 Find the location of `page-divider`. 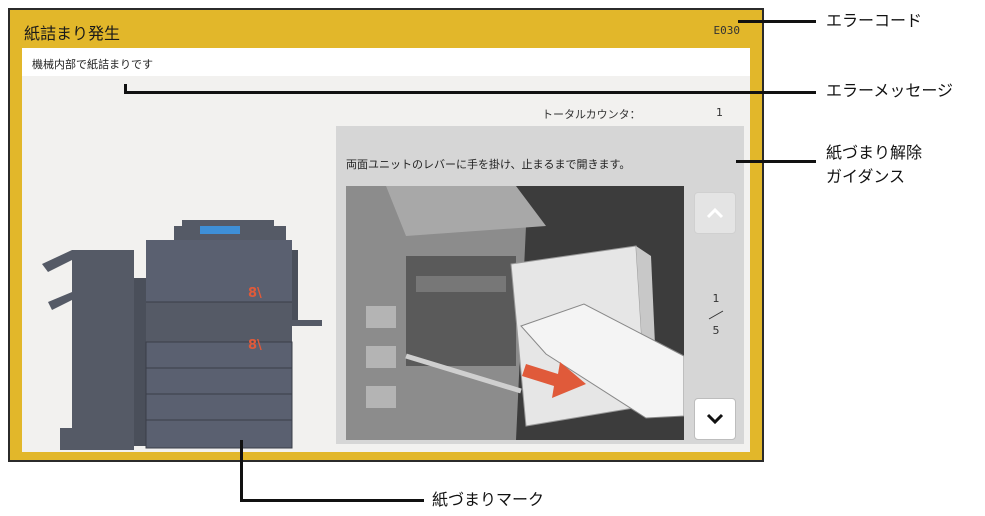

page-divider is located at coordinates (716, 315).